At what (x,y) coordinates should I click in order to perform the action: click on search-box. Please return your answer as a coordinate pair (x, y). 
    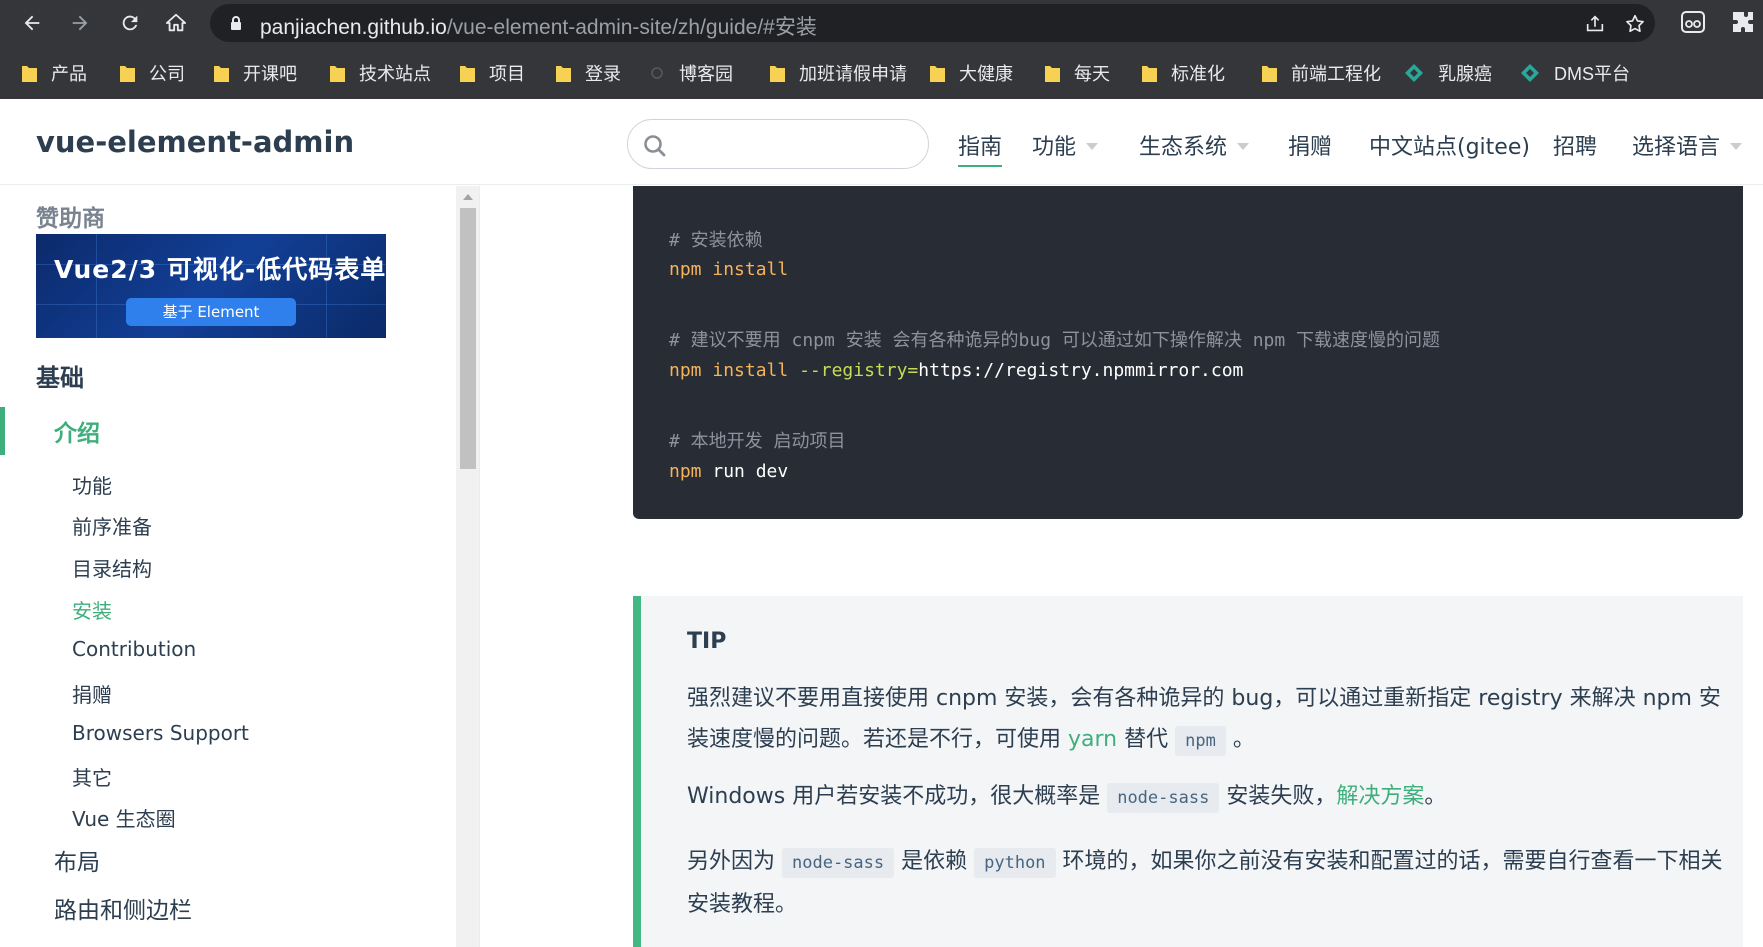
    Looking at the image, I should click on (778, 144).